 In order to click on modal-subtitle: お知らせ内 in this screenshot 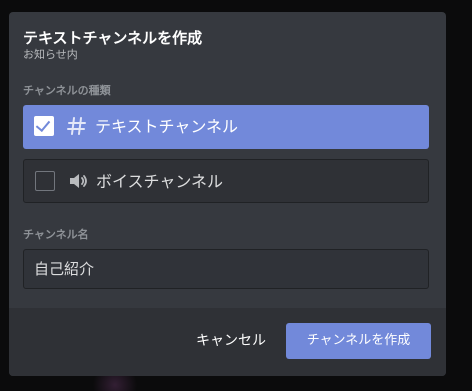, I will do `click(50, 54)`.